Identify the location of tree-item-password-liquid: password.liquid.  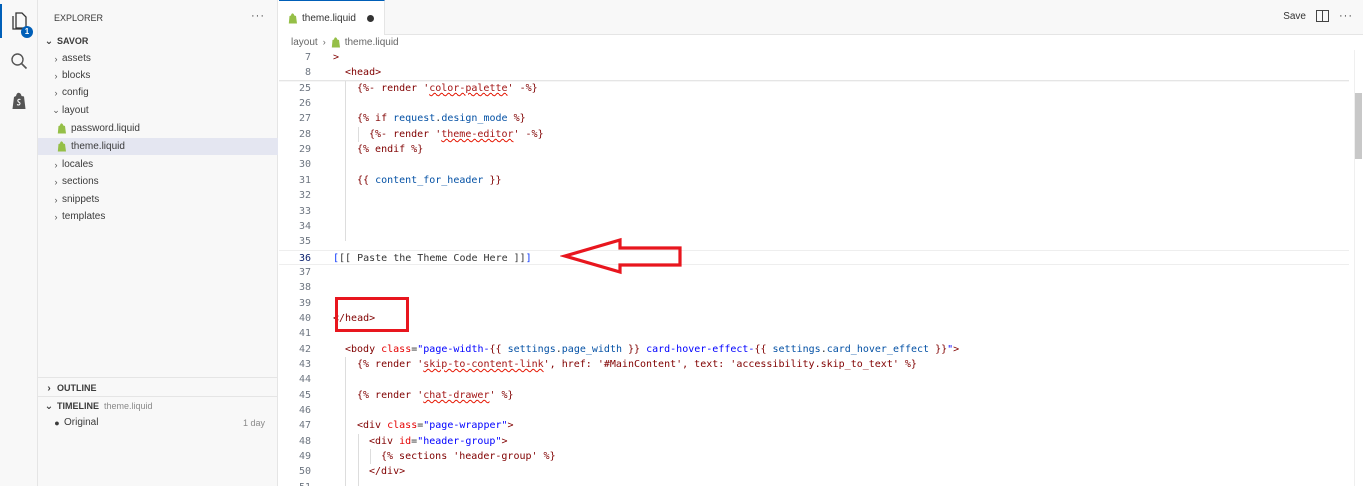
(158, 128).